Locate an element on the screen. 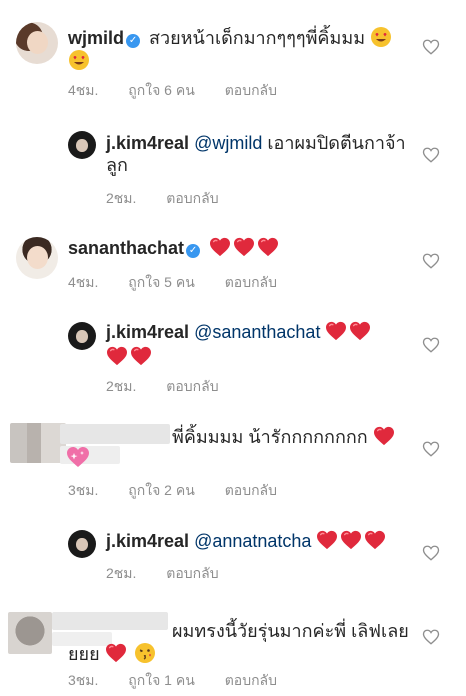  comment-meta: 4ชม. ถูกใจ 6 คน ตอบกลับ is located at coordinates (185, 91).